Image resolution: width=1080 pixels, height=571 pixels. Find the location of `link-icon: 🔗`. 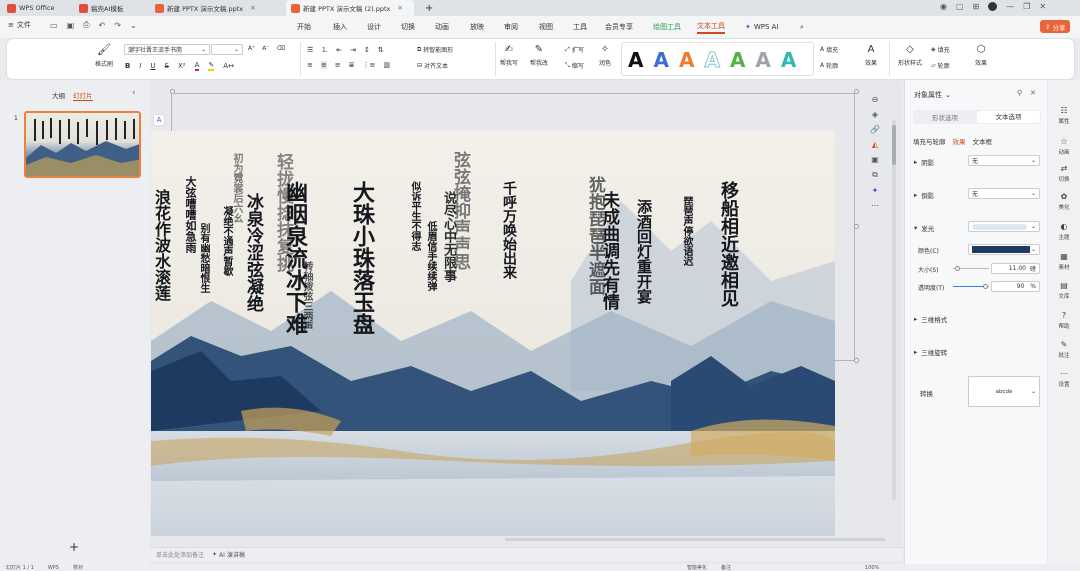

link-icon: 🔗 is located at coordinates (875, 129).